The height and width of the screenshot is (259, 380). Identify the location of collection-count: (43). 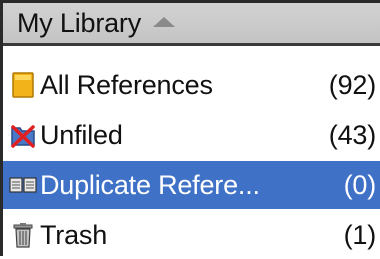
(352, 134).